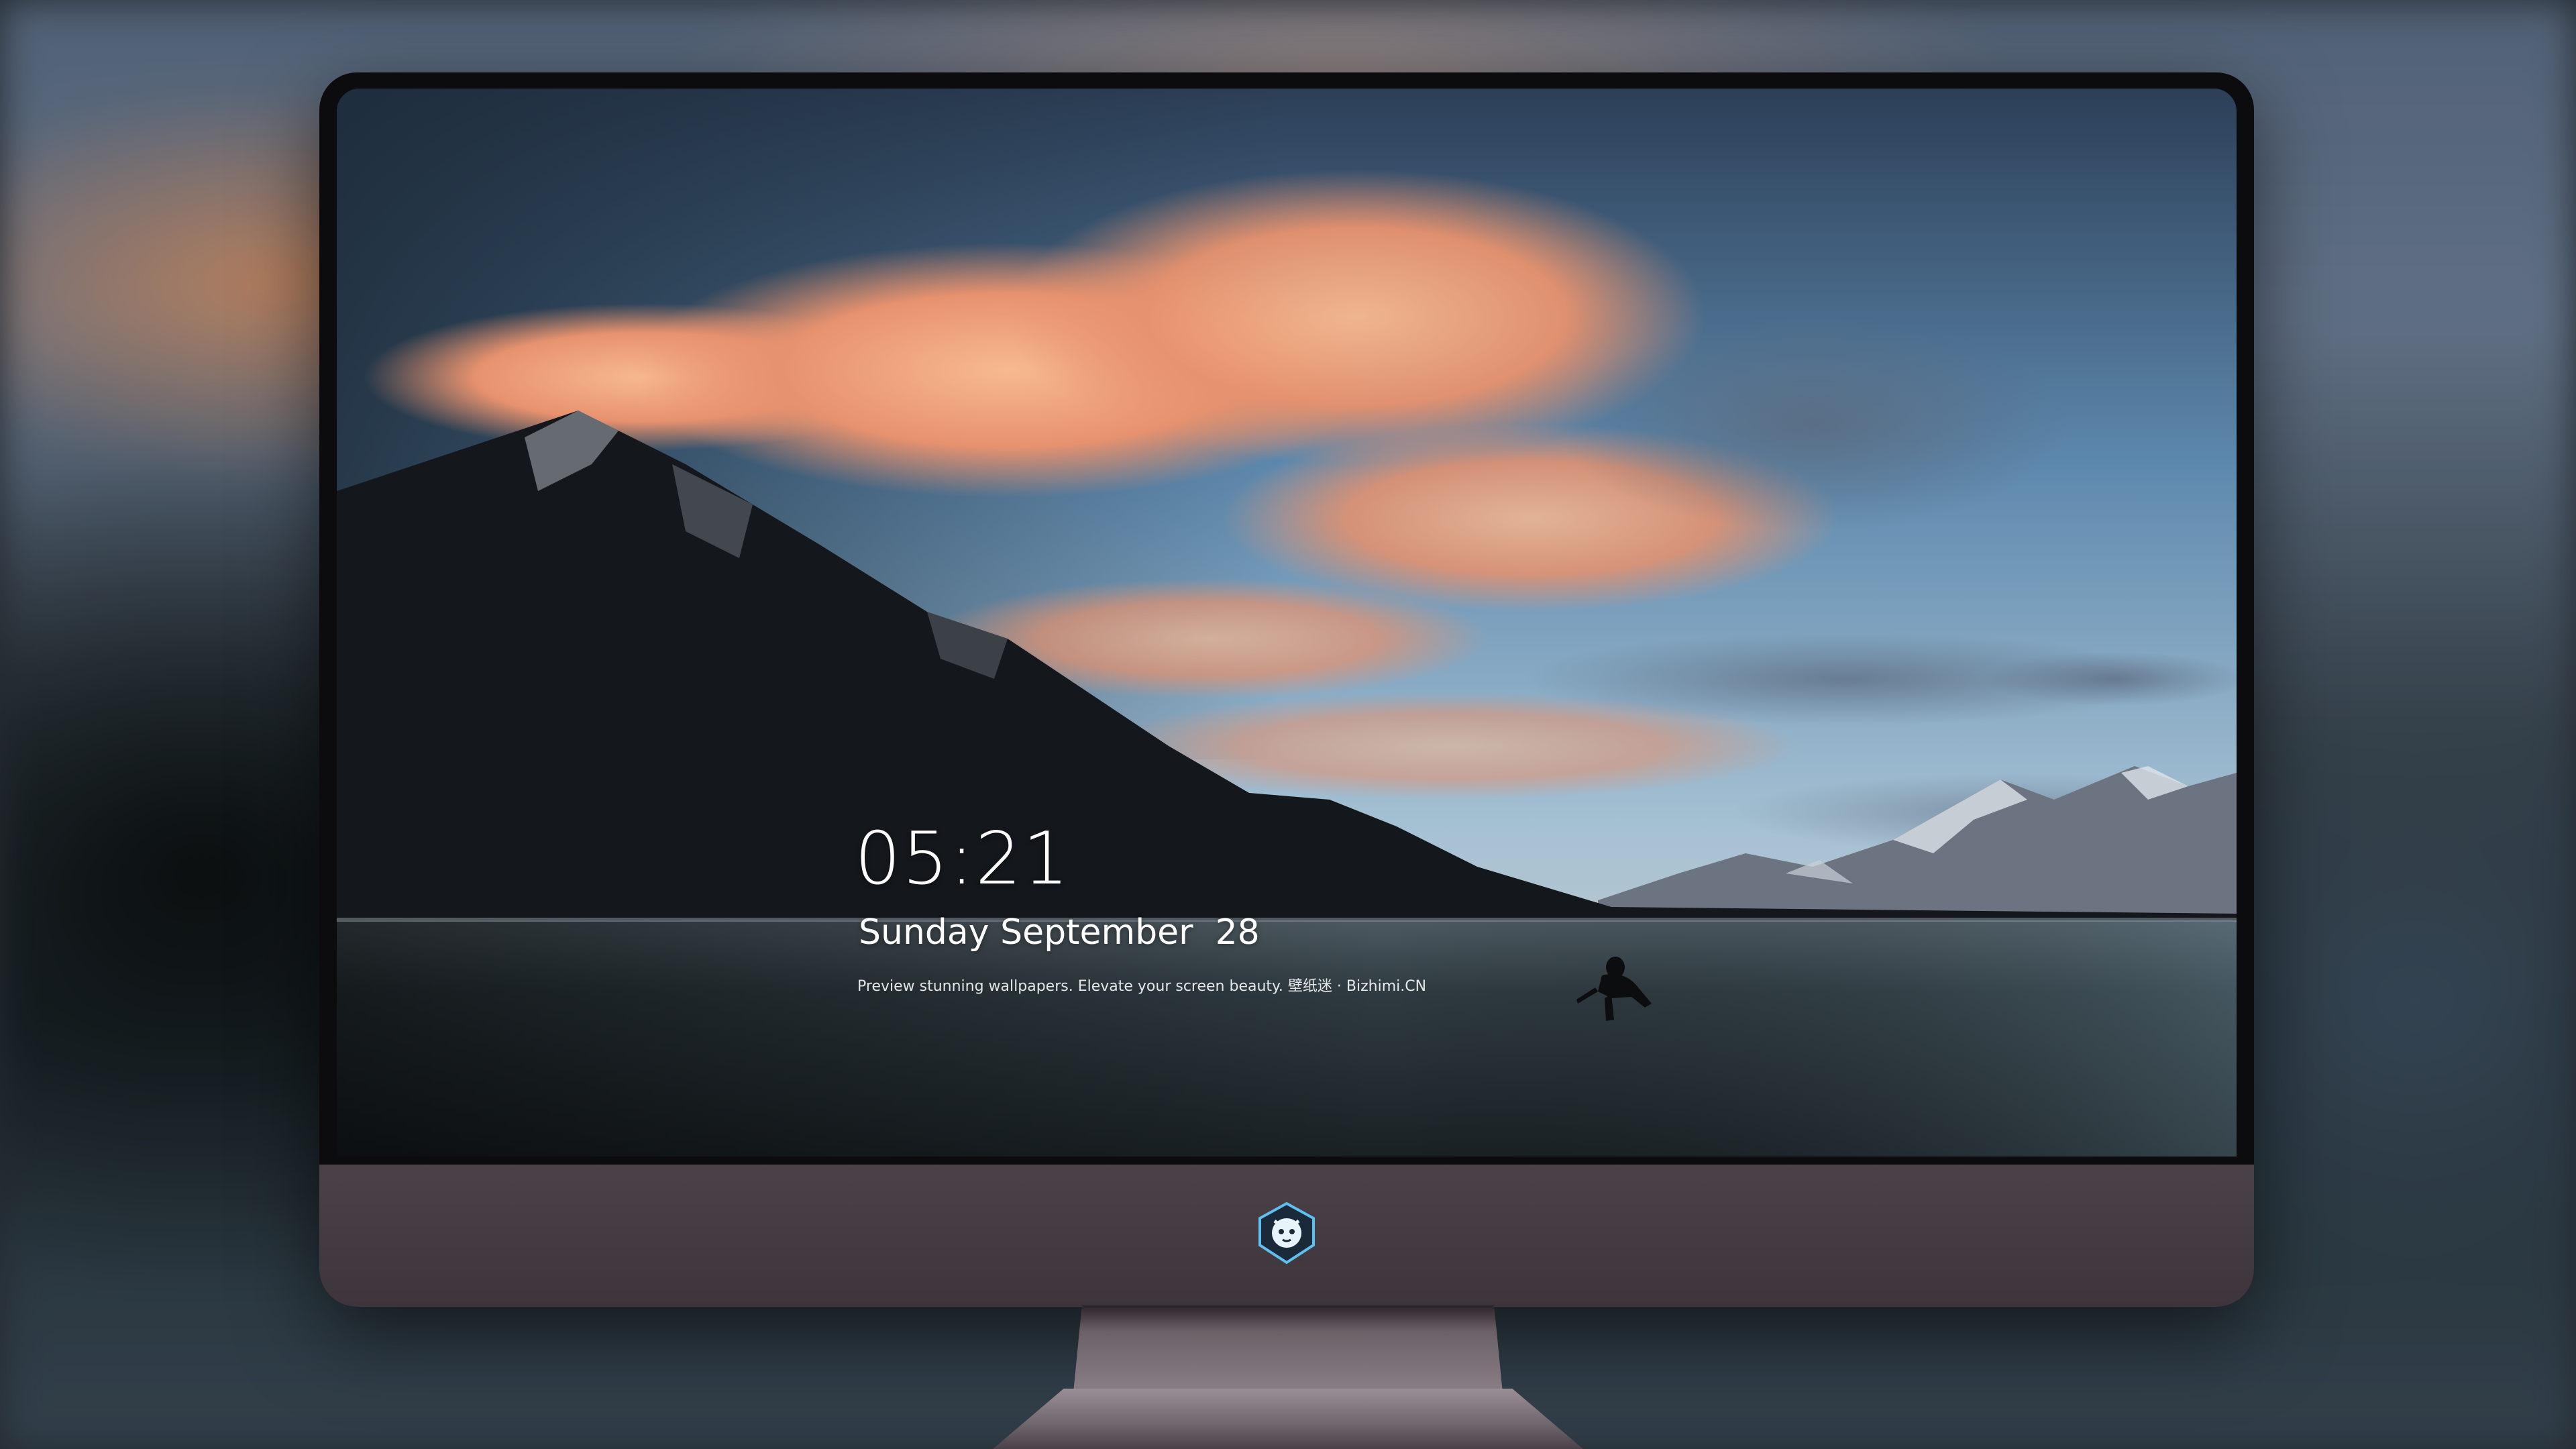 The width and height of the screenshot is (2576, 1449). What do you see at coordinates (1288, 1349) in the screenshot?
I see `monitor-stand-neck` at bounding box center [1288, 1349].